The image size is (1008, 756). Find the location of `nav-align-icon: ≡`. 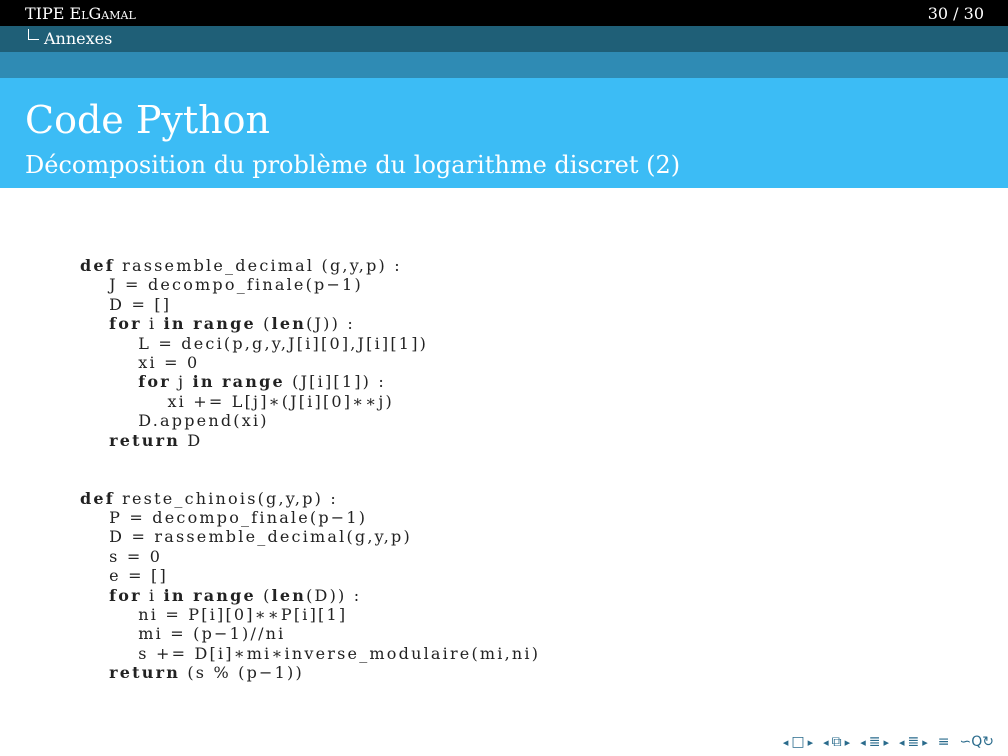

nav-align-icon: ≡ is located at coordinates (944, 742).